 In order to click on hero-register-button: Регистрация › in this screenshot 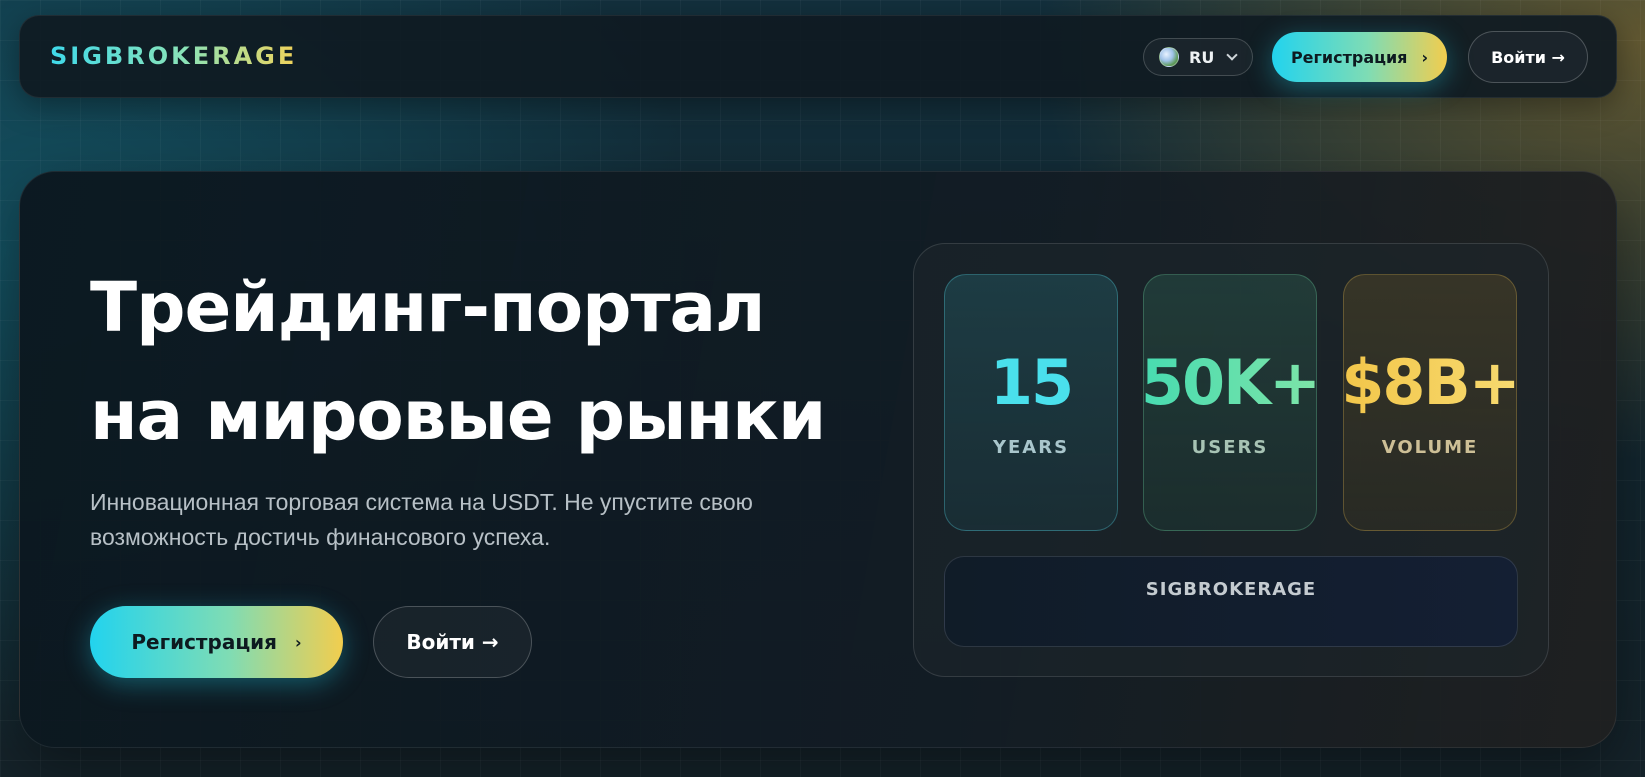, I will do `click(216, 642)`.